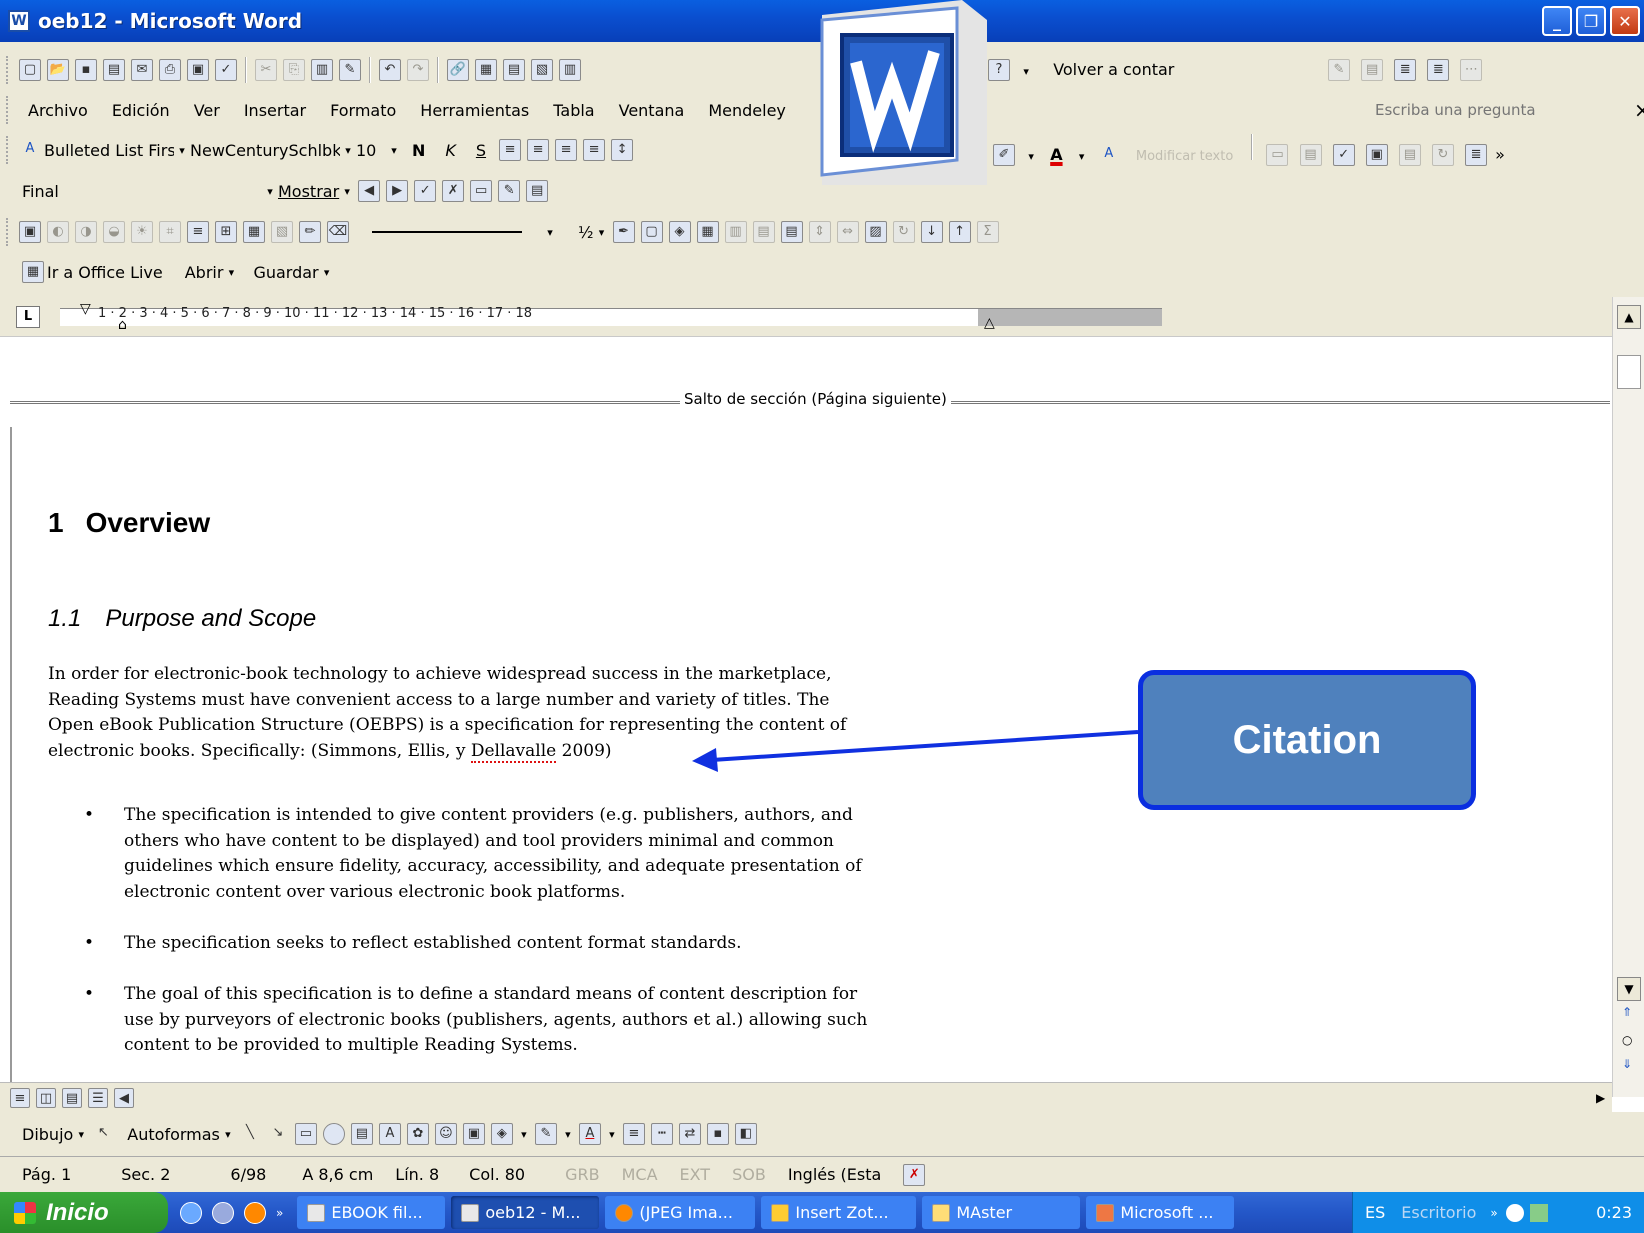  Describe the element at coordinates (481, 150) in the screenshot. I see `underline-button: S` at that location.